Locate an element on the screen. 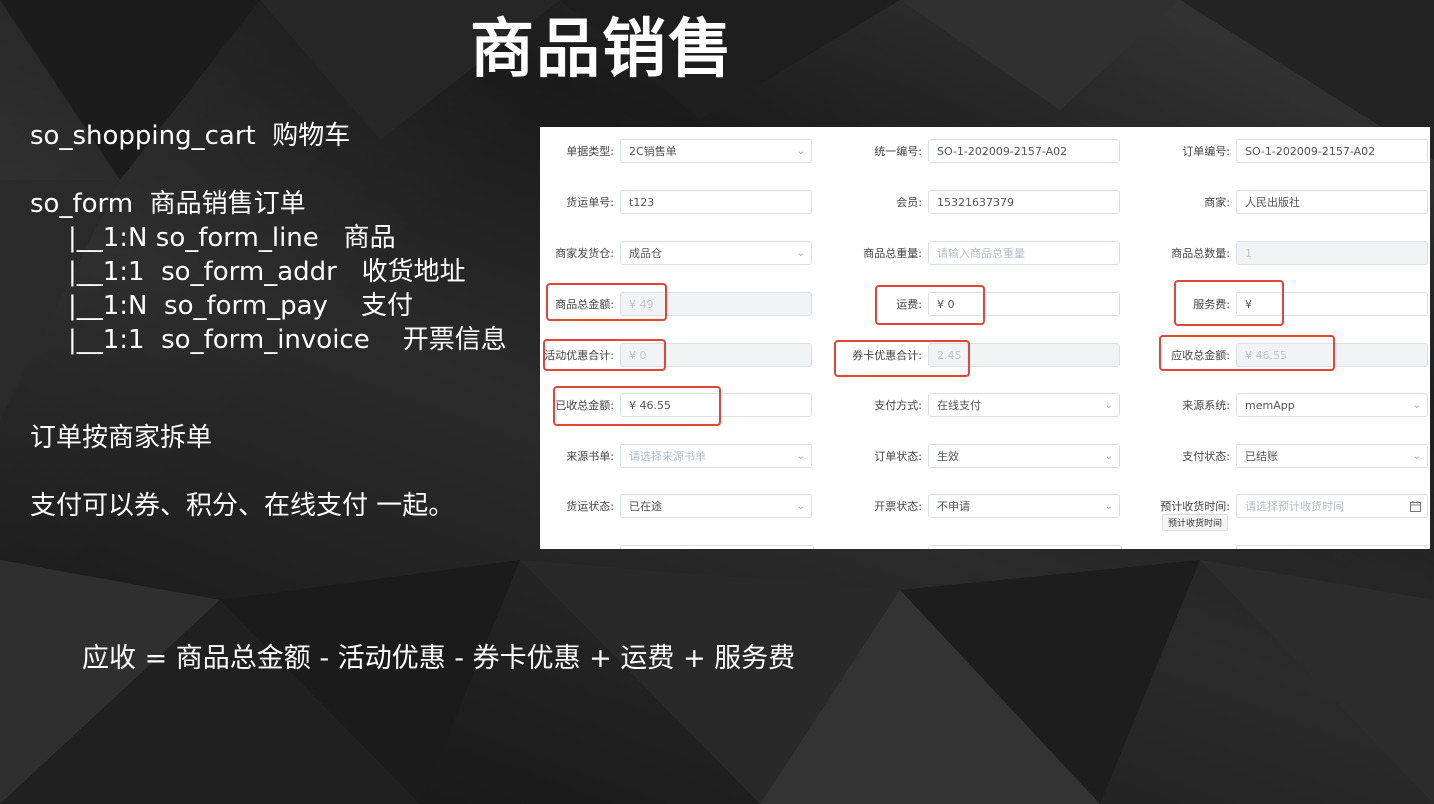  field-merchant-warehouse: 商家发货仓: 成品仓 ⌄ is located at coordinates (683, 254).